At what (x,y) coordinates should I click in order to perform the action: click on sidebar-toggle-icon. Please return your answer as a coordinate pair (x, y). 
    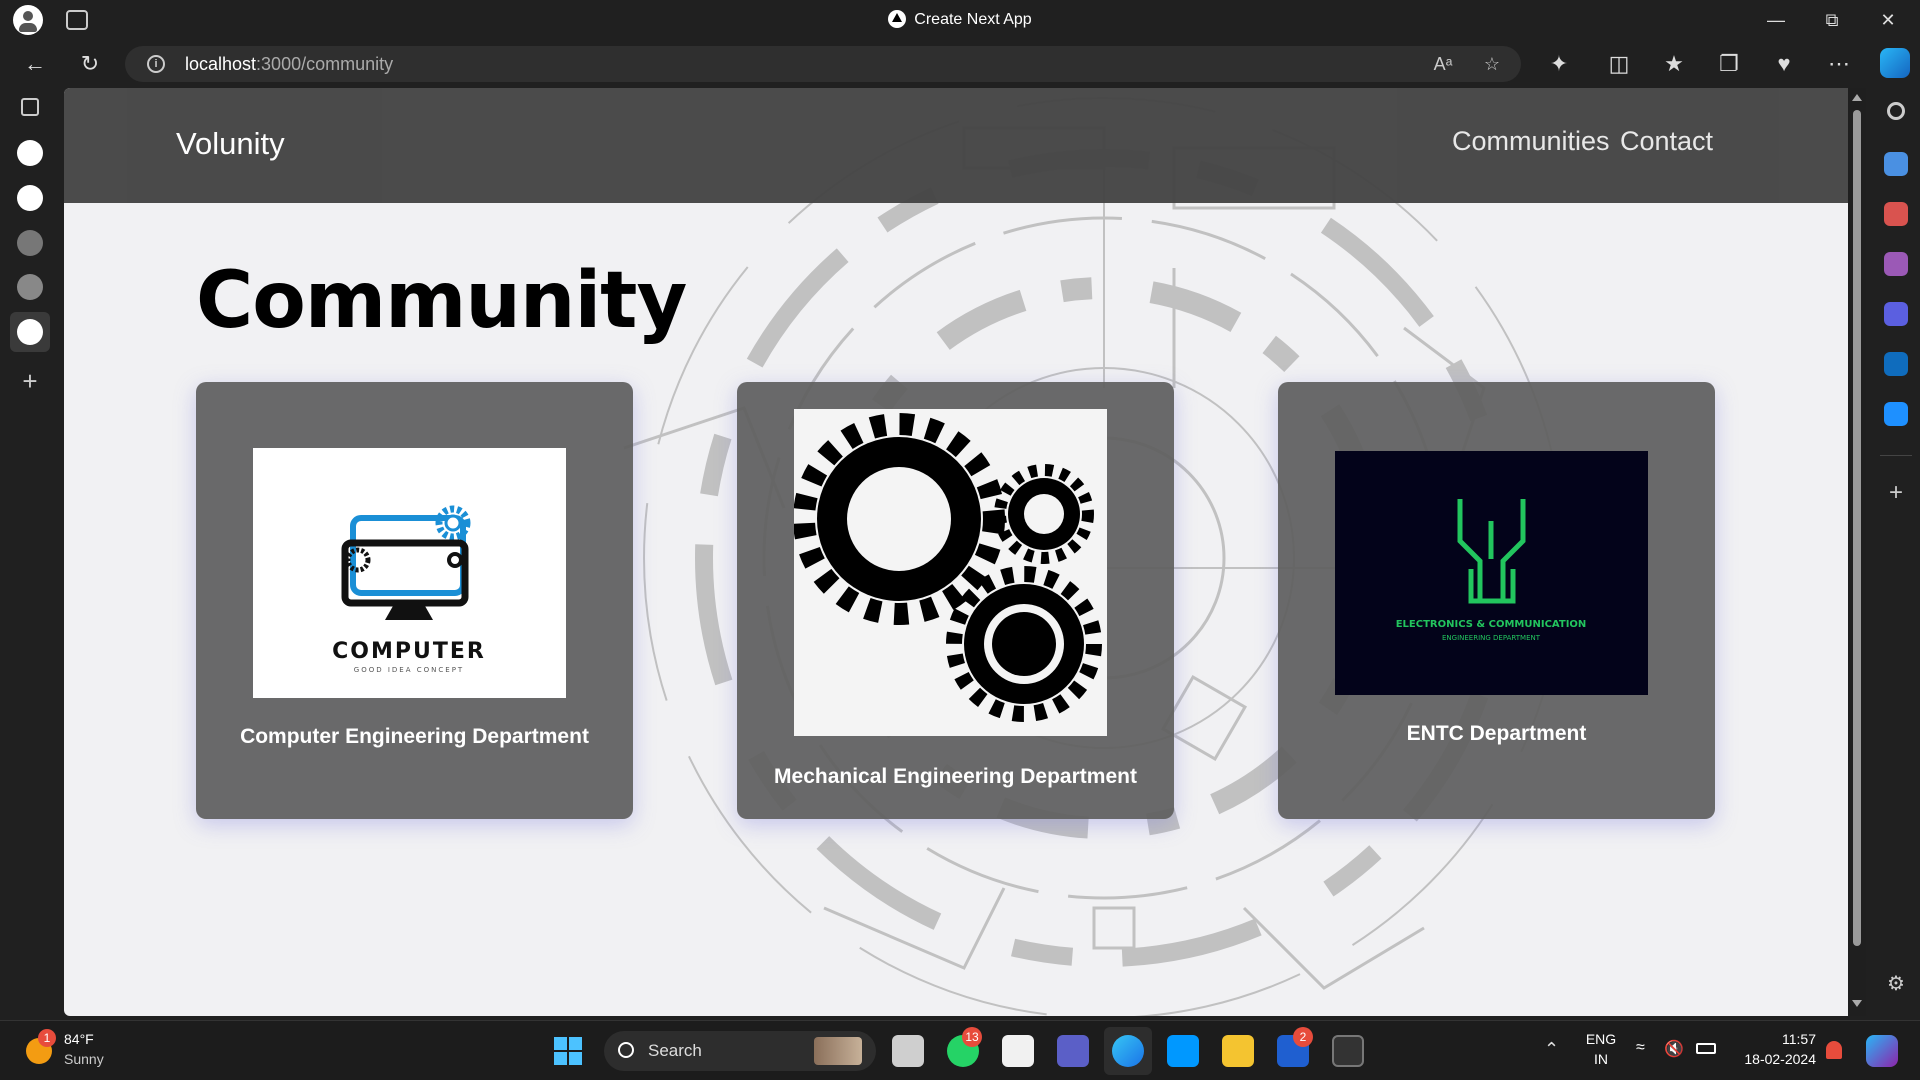
    Looking at the image, I should click on (30, 107).